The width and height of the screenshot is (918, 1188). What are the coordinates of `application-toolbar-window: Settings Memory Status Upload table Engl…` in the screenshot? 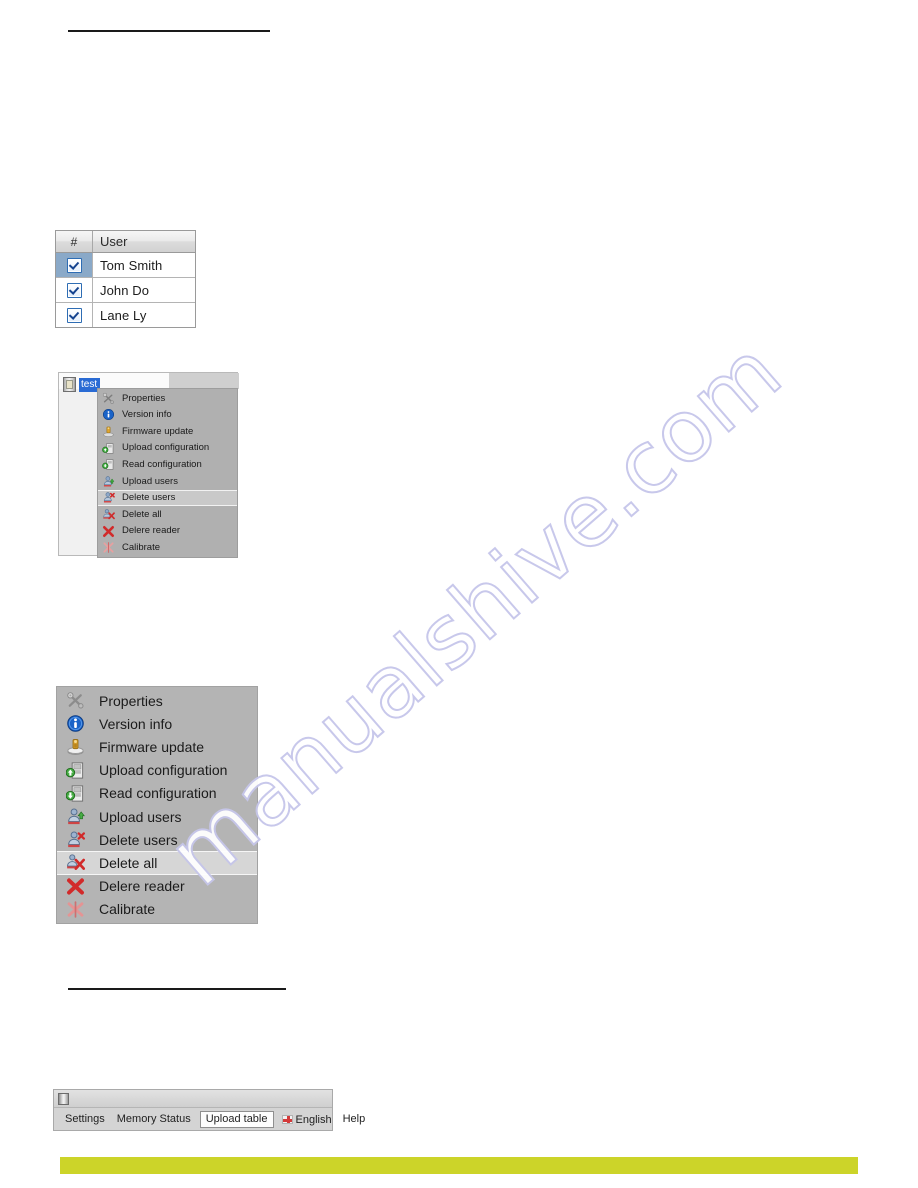 It's located at (209, 1110).